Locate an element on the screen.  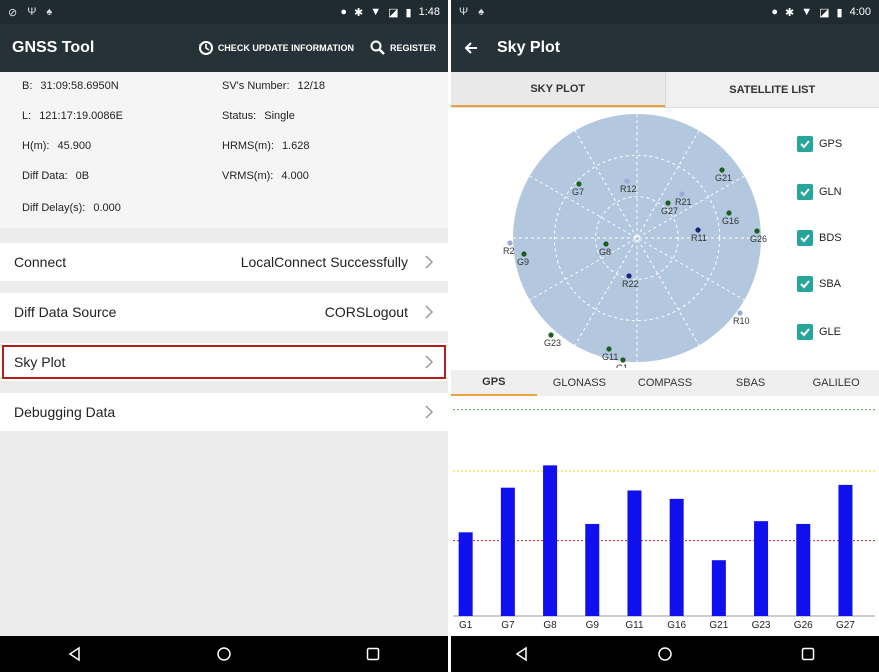
satellite-label-G23: G23 is located at coordinates (552, 343).